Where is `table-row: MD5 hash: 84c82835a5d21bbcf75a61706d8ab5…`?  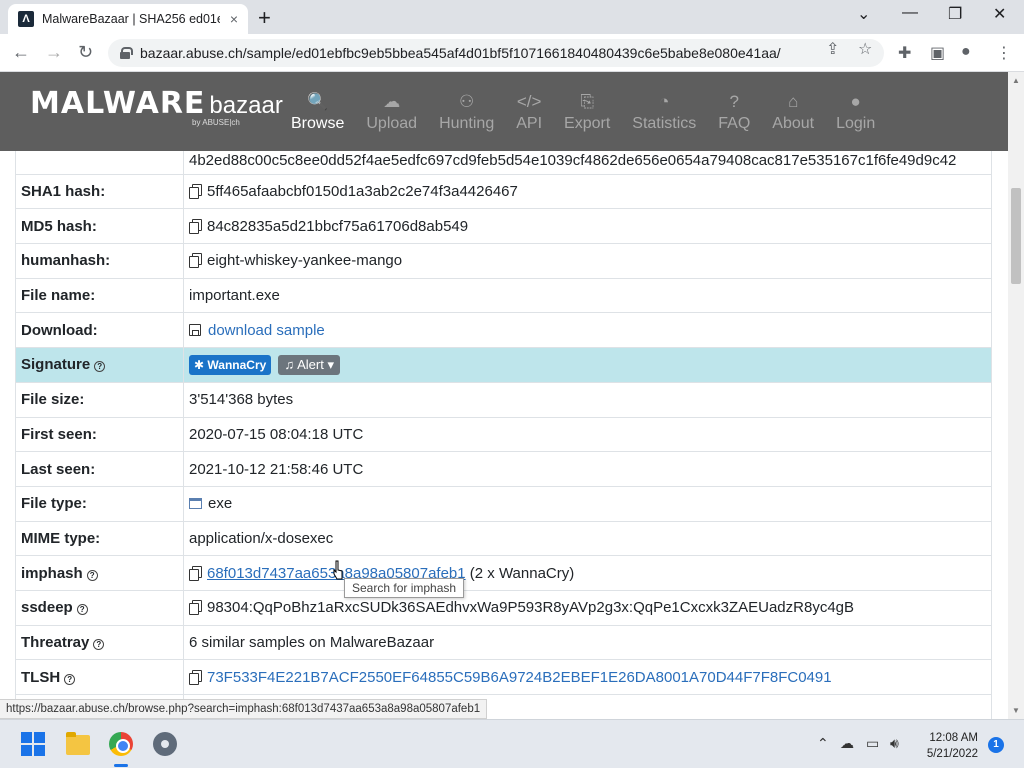 table-row: MD5 hash: 84c82835a5d21bbcf75a61706d8ab5… is located at coordinates (503, 226).